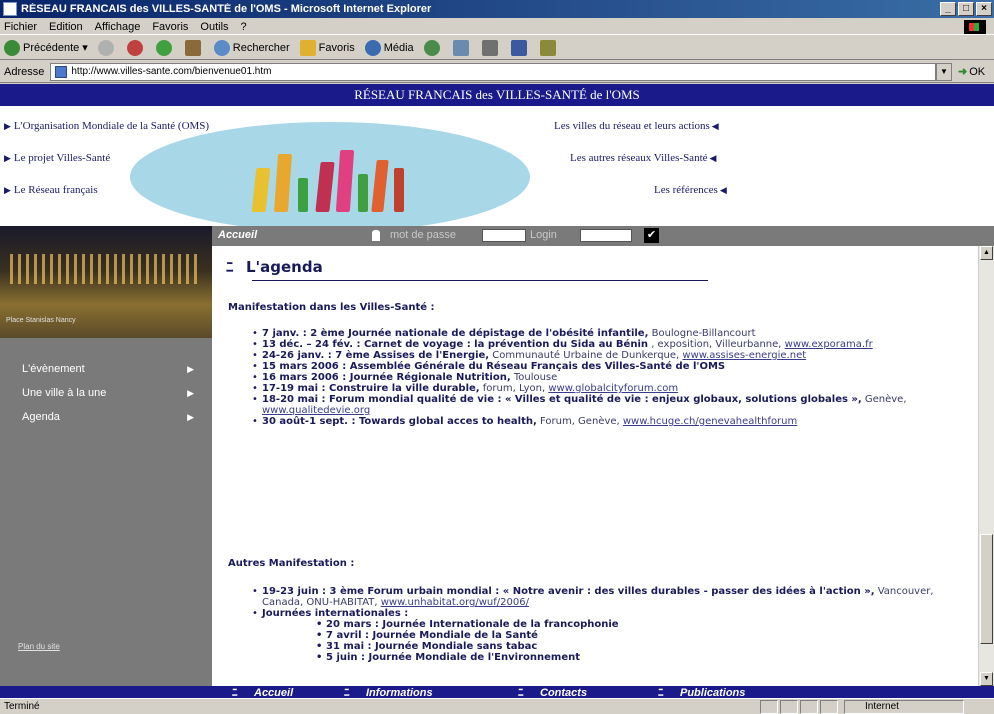 This screenshot has height=714, width=994. What do you see at coordinates (497, 706) in the screenshot?
I see `status-bar: Terminé Internet` at bounding box center [497, 706].